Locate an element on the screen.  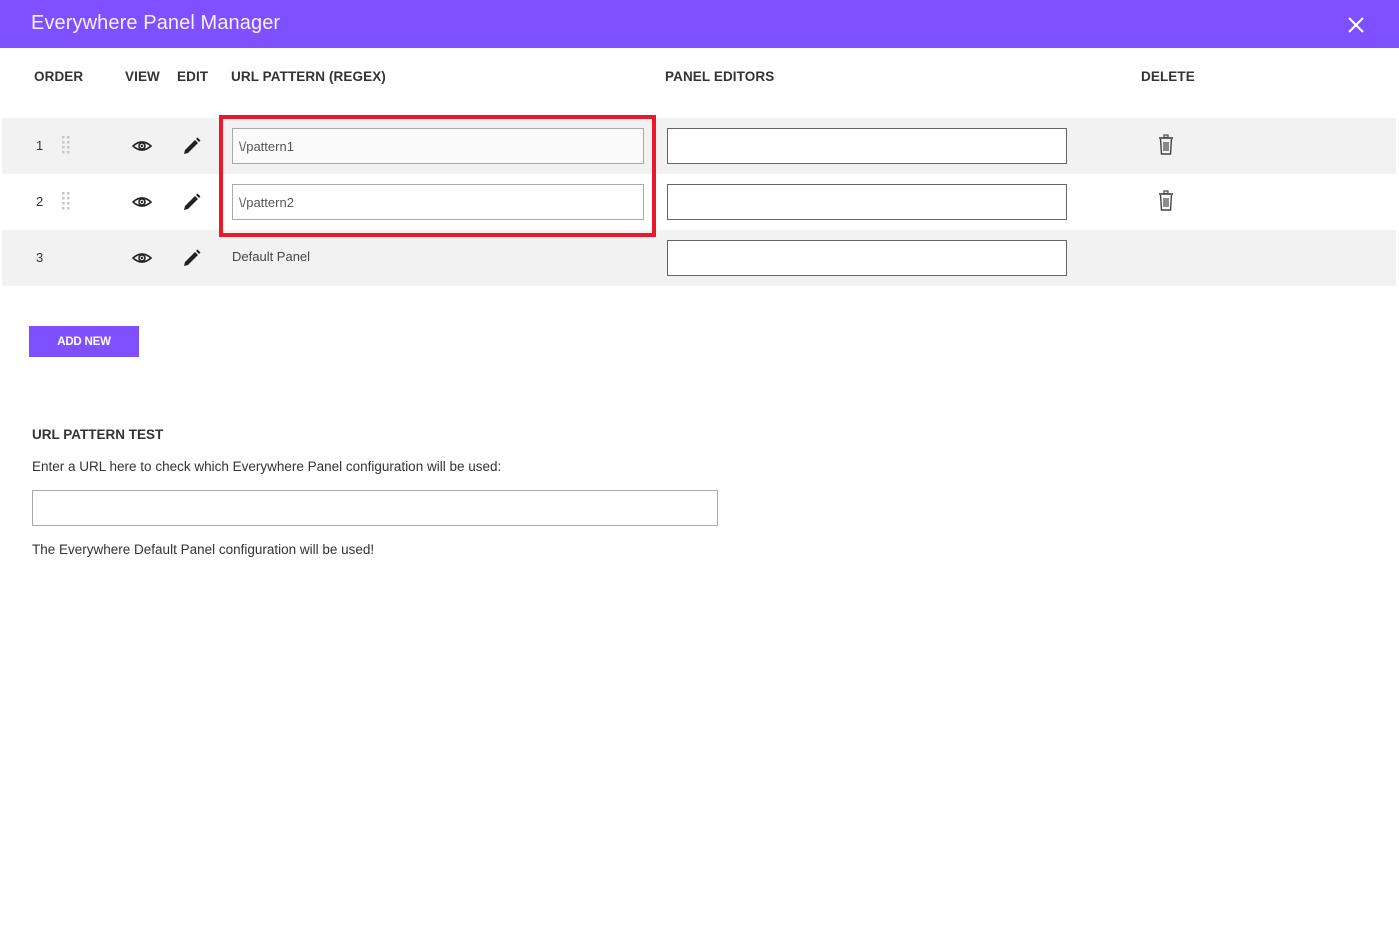
table-row: 1 is located at coordinates (699, 146).